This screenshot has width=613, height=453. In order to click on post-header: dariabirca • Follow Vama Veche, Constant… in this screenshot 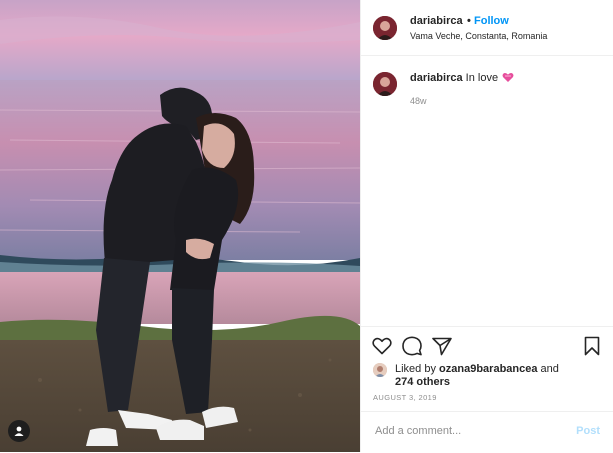, I will do `click(487, 28)`.